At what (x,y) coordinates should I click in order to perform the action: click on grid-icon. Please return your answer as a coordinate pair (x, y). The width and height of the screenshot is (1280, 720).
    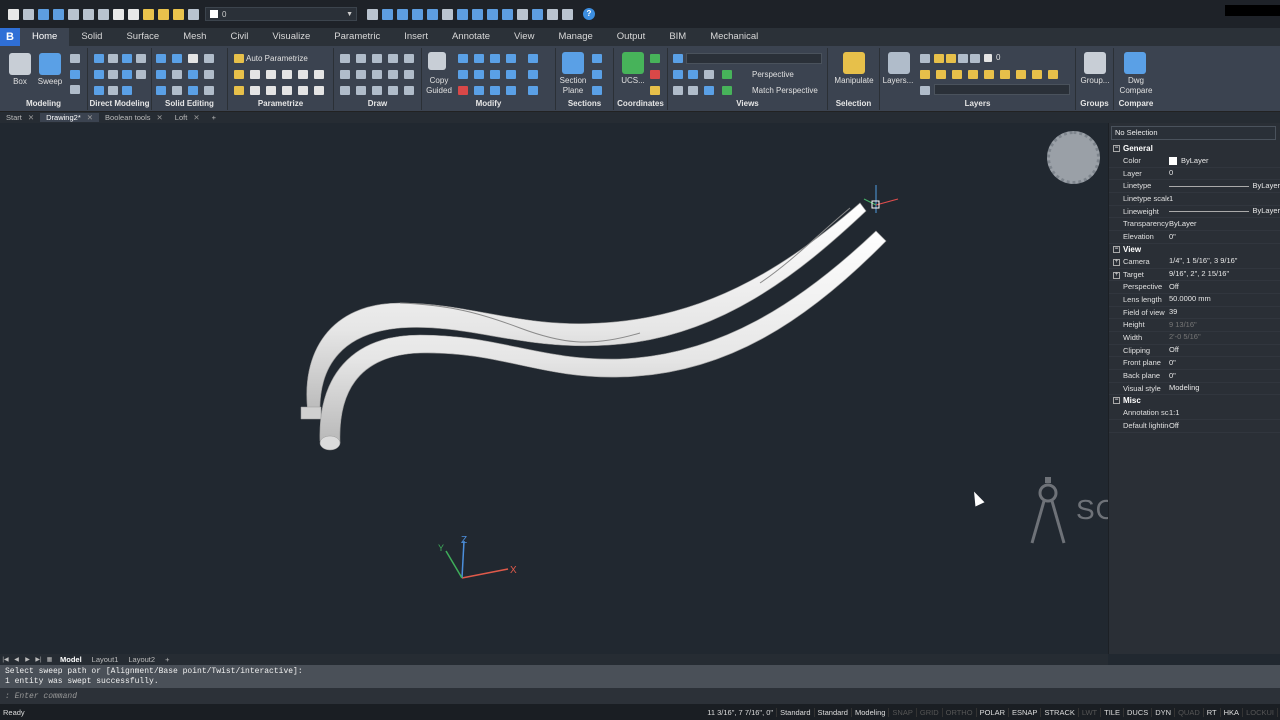
    Looking at the image, I should click on (402, 14).